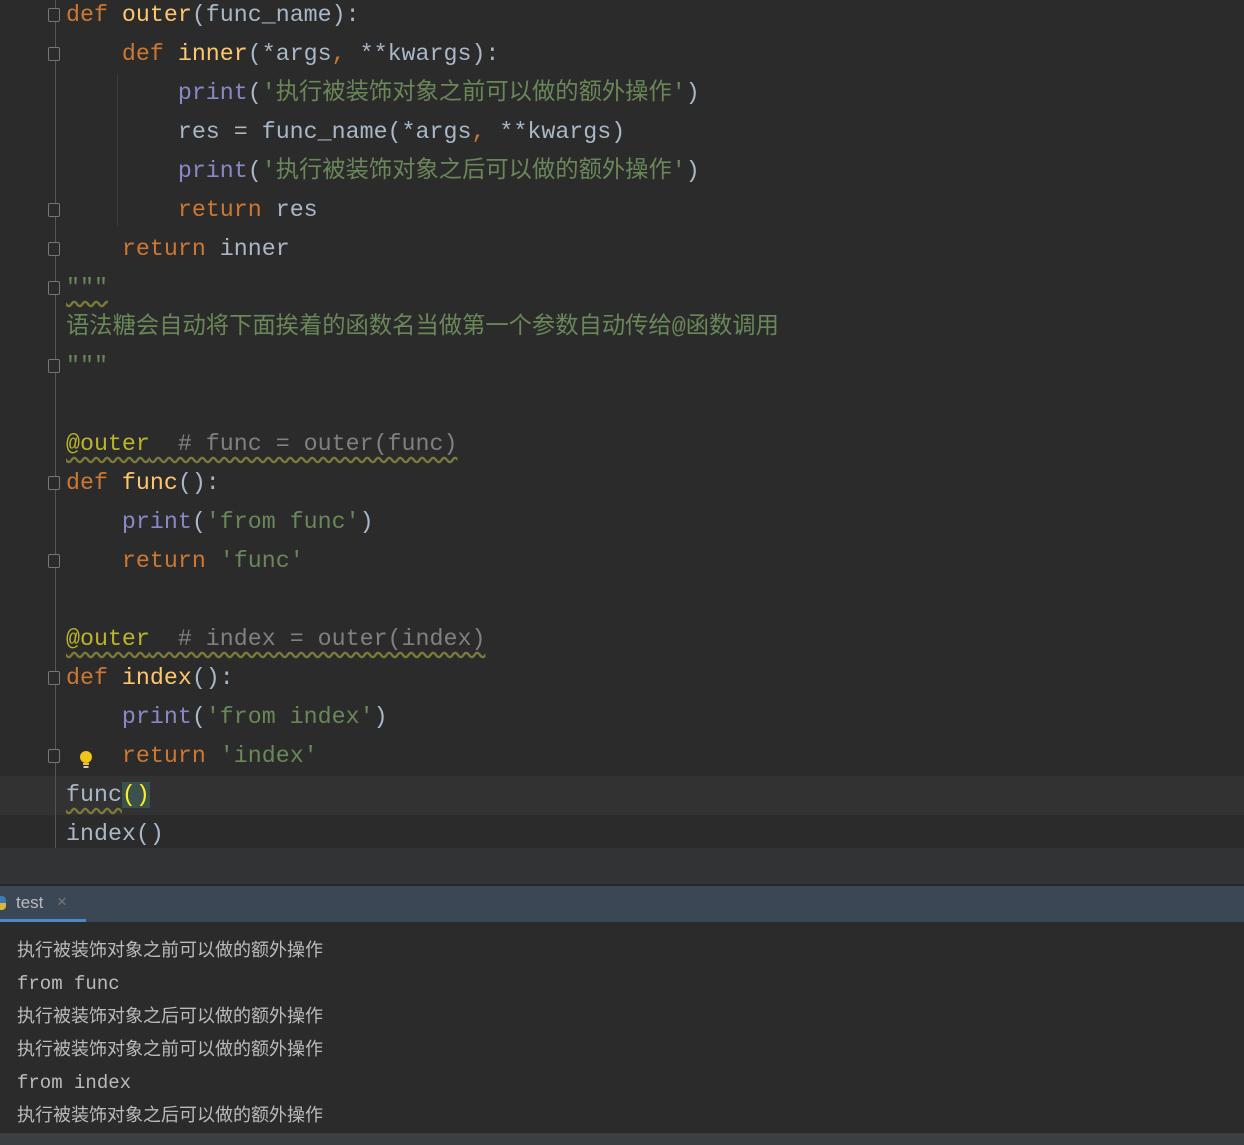  I want to click on code-line: def index():, so click(150, 678).